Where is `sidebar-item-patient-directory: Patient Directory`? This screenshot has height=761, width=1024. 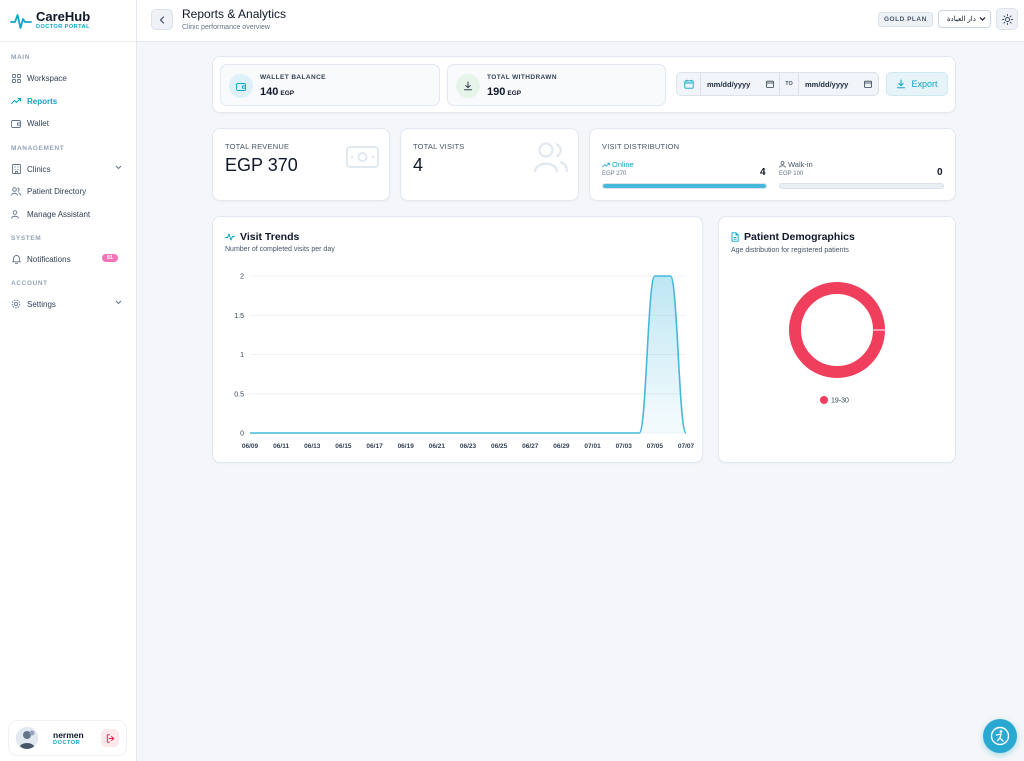 sidebar-item-patient-directory: Patient Directory is located at coordinates (68, 191).